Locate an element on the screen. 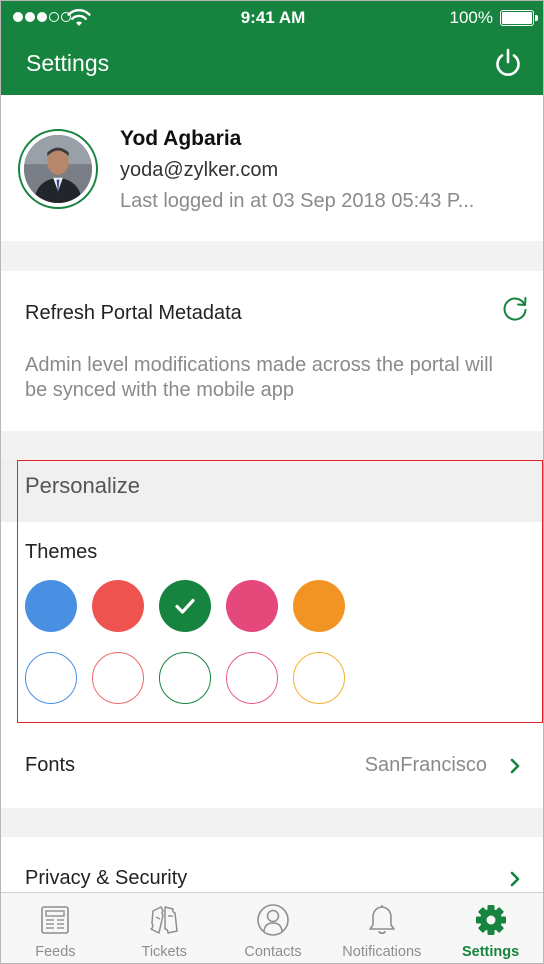 This screenshot has height=964, width=544. tickets-icon is located at coordinates (164, 920).